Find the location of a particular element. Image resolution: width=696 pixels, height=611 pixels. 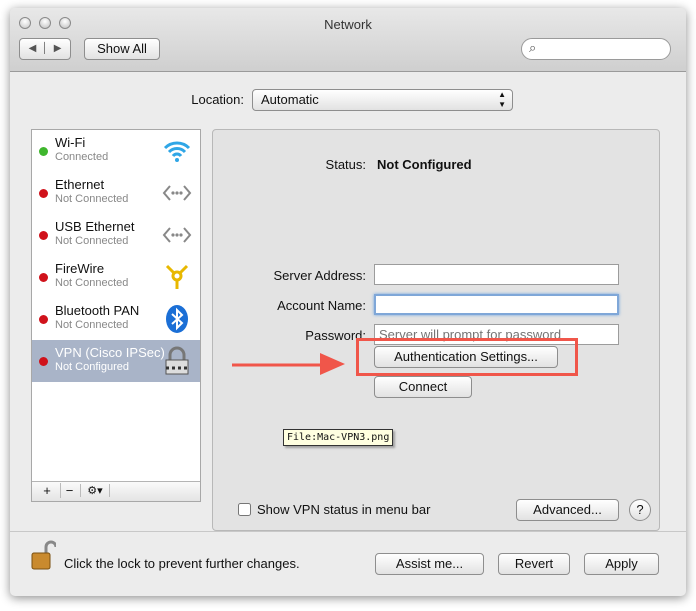

location-select: Automatic ▲ ▼ is located at coordinates (382, 100).